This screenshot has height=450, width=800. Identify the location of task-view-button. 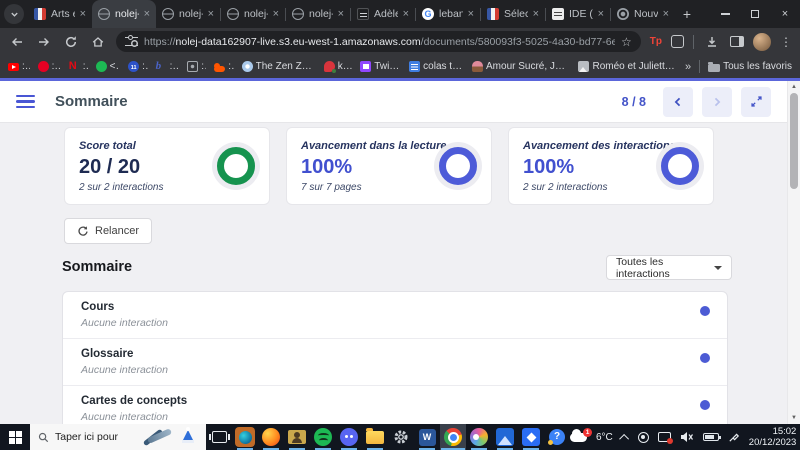
(219, 437).